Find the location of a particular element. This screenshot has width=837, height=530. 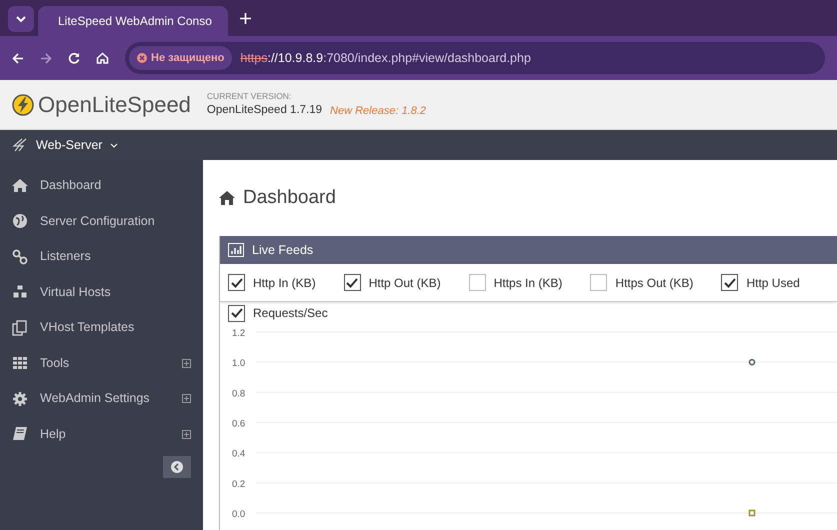

y-tick-label: 0.8 is located at coordinates (239, 394).